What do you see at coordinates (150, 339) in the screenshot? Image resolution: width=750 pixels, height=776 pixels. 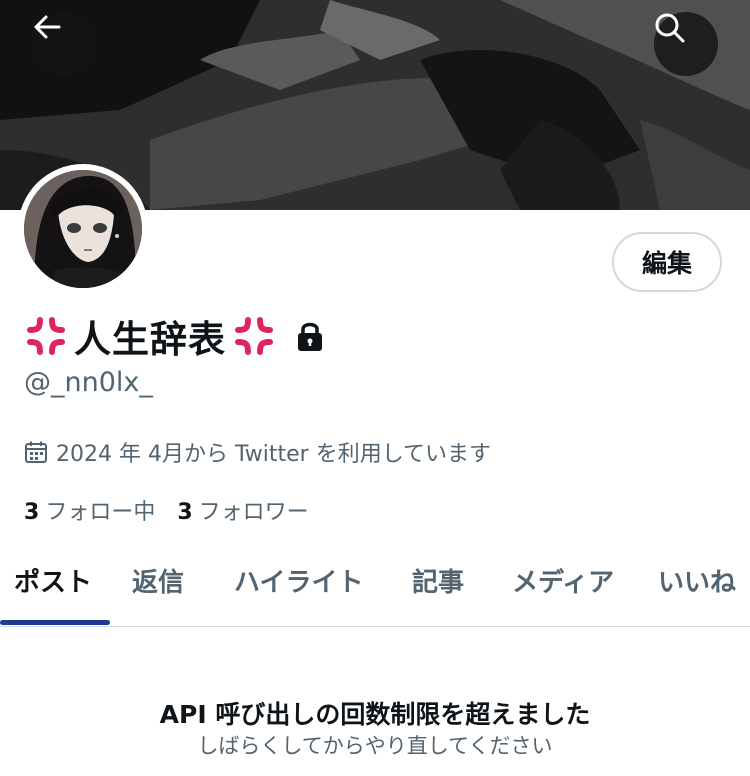 I see `display-name: 人生辞表` at bounding box center [150, 339].